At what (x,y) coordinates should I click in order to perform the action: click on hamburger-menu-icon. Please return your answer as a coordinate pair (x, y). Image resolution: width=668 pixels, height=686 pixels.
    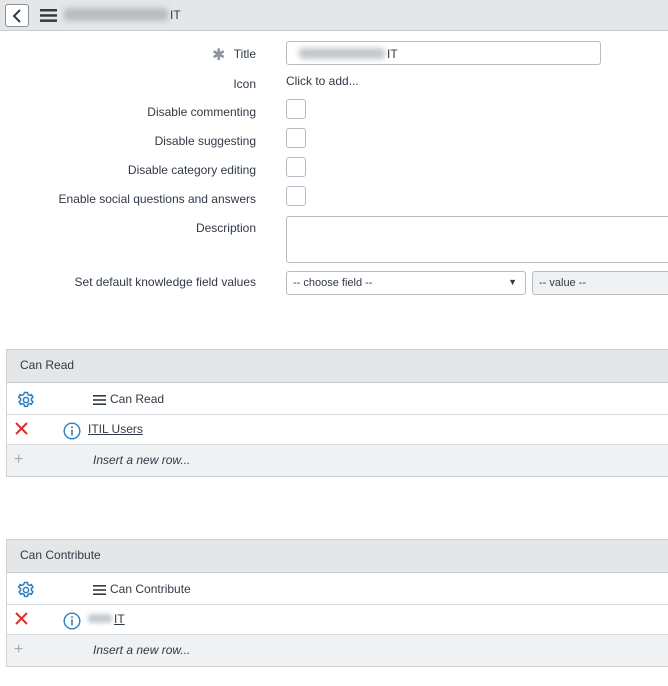
    Looking at the image, I should click on (48, 15).